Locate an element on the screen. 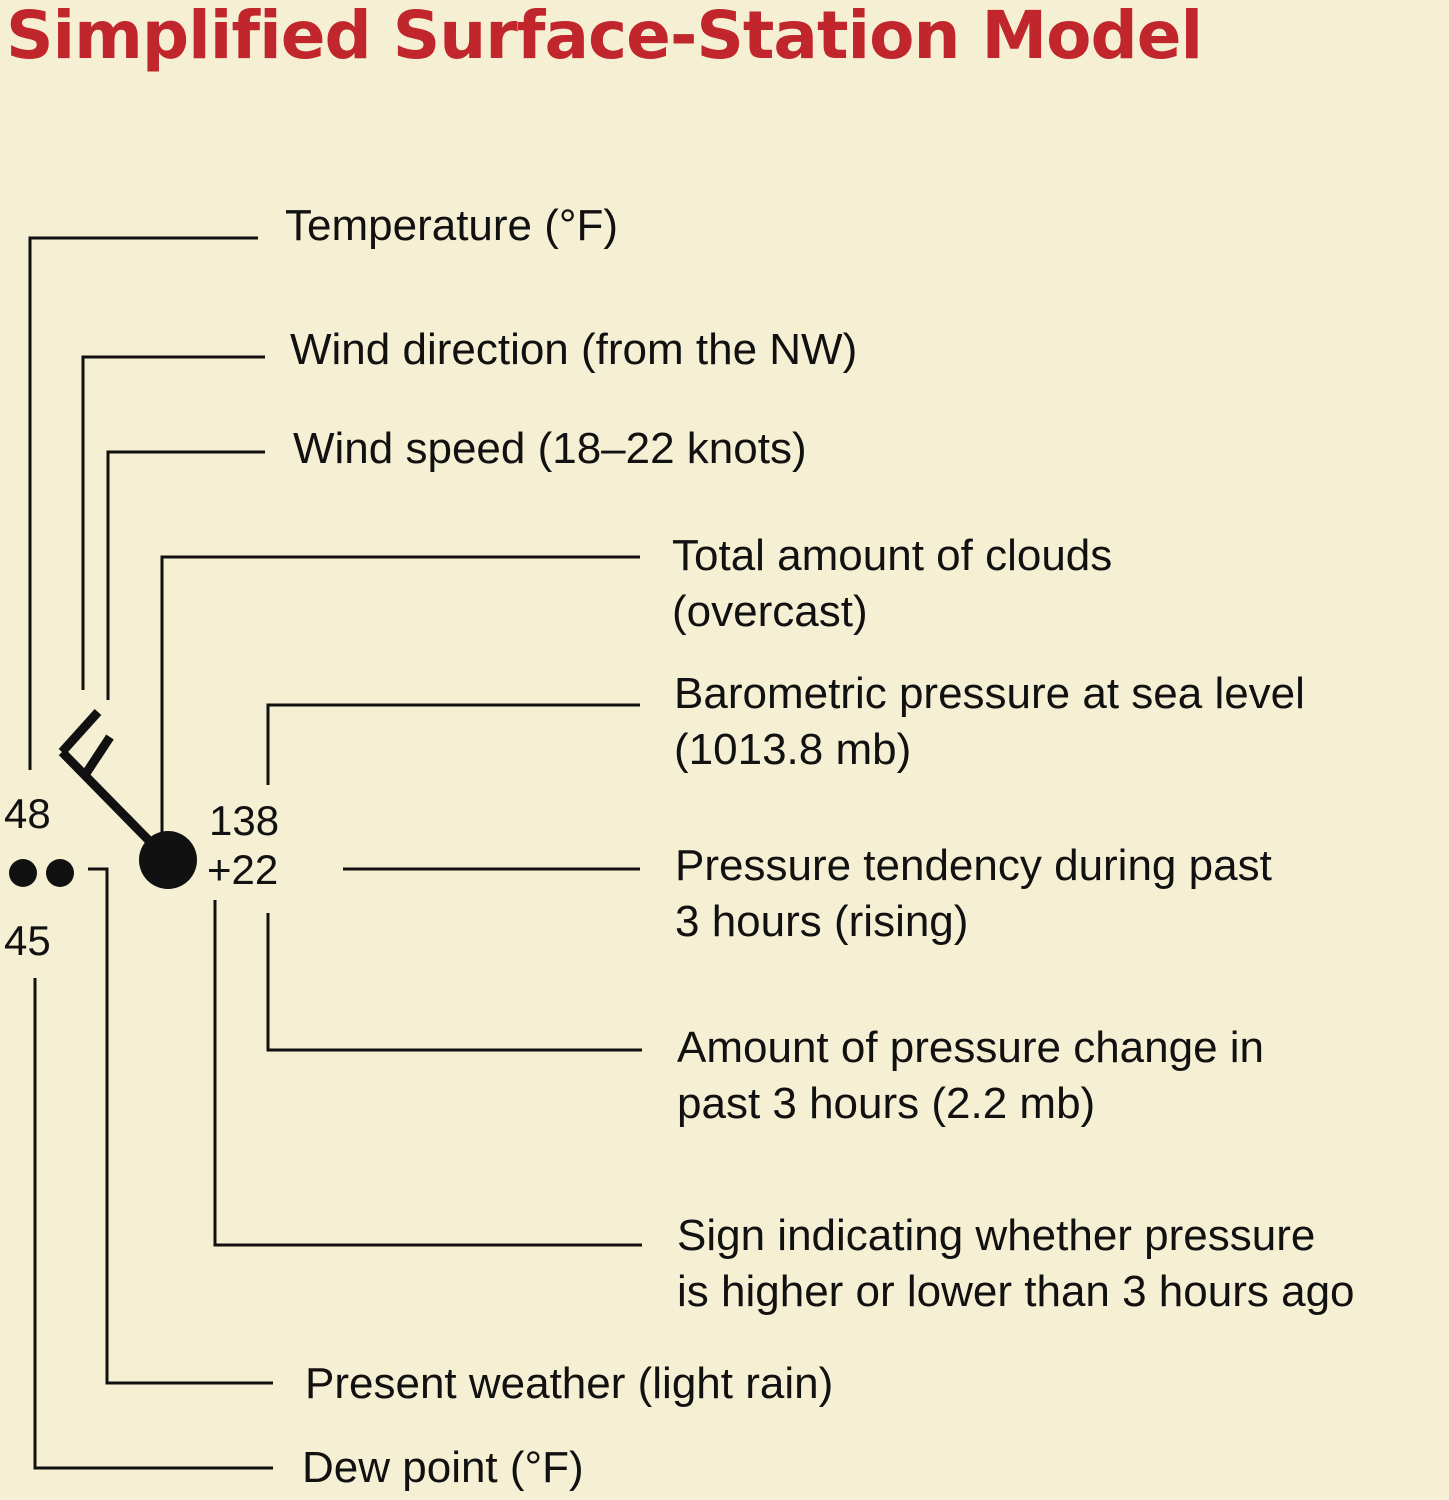 This screenshot has width=1449, height=1500. station-circle-overcast is located at coordinates (168, 860).